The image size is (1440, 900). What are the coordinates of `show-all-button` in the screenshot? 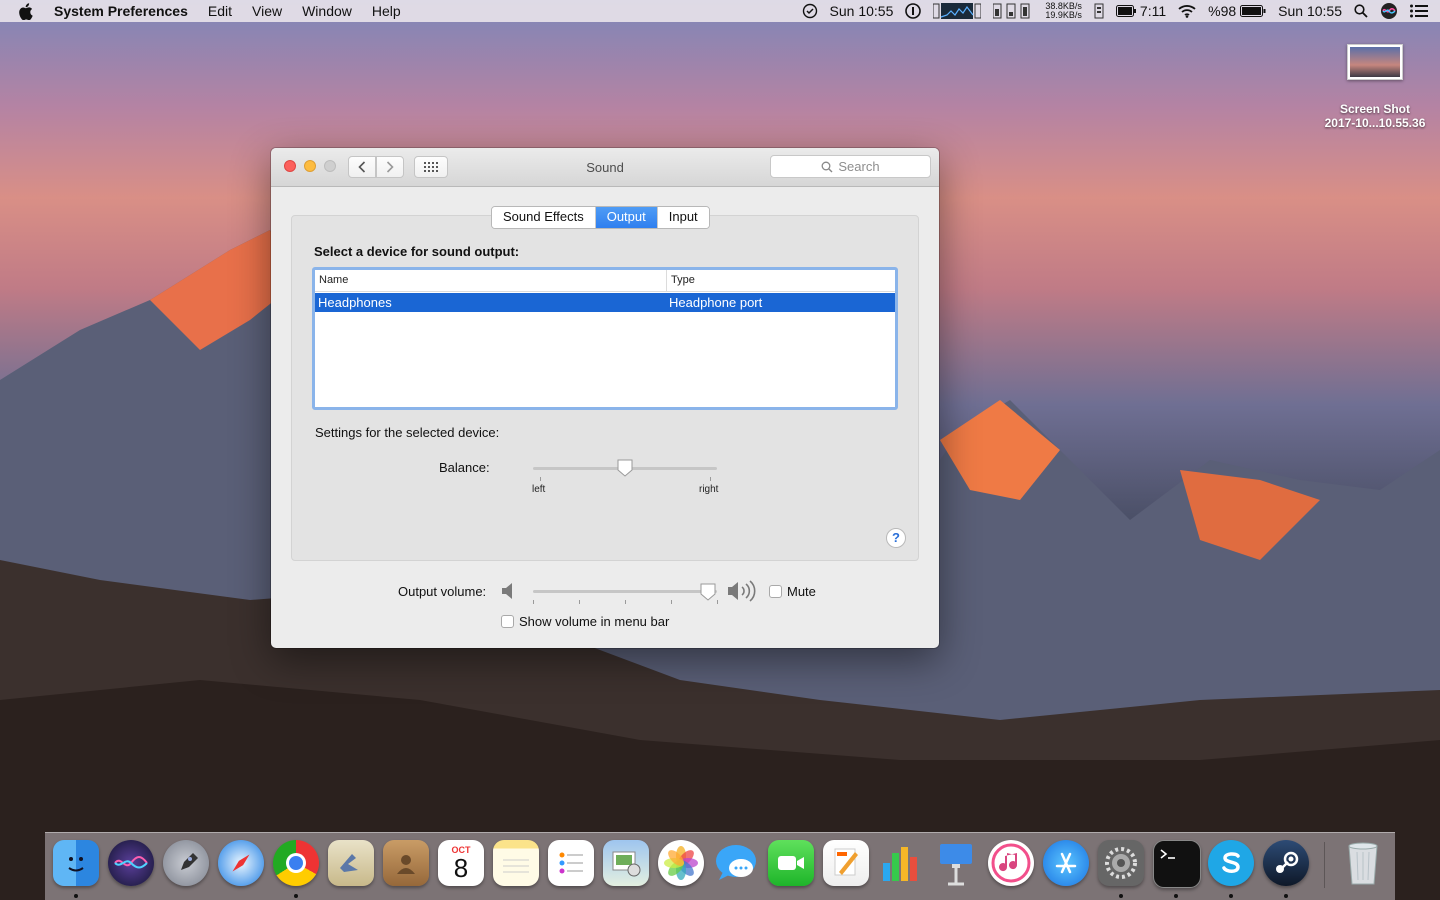 It's located at (431, 167).